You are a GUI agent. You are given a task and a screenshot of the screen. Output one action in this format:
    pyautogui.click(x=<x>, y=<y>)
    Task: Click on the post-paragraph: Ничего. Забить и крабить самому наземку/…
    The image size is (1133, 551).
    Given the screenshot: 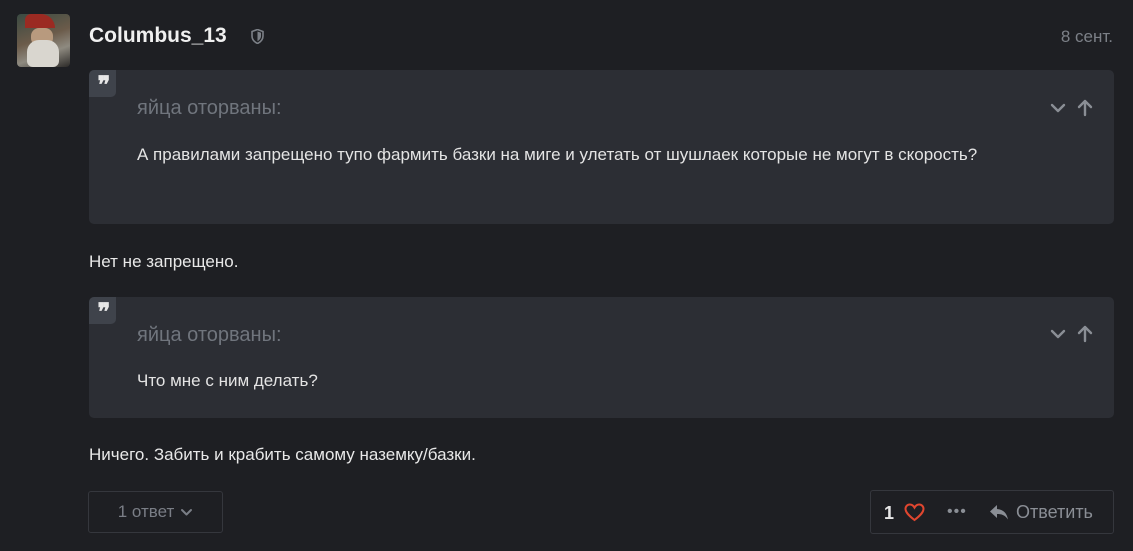 What is the action you would take?
    pyautogui.click(x=282, y=454)
    